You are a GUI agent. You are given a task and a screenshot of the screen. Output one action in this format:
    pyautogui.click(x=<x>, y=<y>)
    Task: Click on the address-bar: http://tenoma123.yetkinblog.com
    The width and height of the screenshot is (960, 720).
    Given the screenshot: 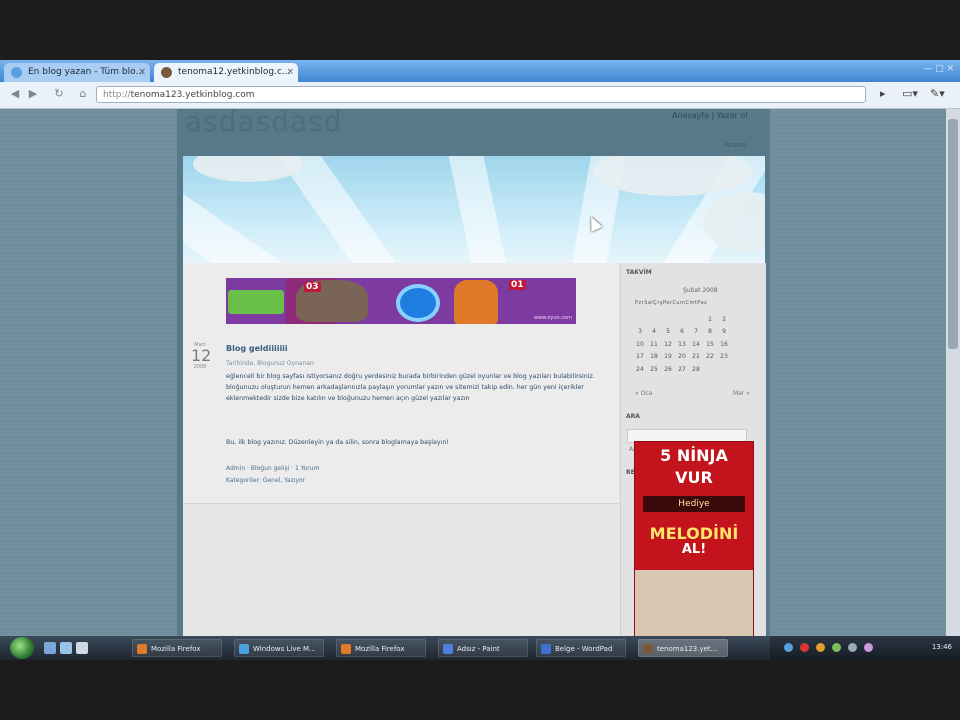 What is the action you would take?
    pyautogui.click(x=481, y=94)
    